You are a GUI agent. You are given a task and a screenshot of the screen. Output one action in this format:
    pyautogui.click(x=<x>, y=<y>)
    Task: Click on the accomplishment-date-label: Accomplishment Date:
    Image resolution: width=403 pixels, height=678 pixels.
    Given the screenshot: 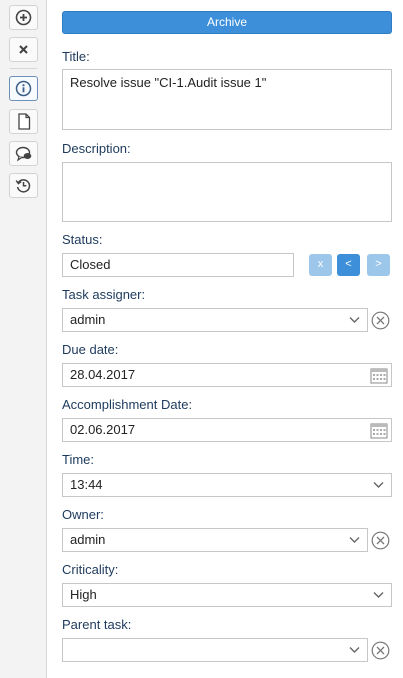 What is the action you would take?
    pyautogui.click(x=127, y=404)
    